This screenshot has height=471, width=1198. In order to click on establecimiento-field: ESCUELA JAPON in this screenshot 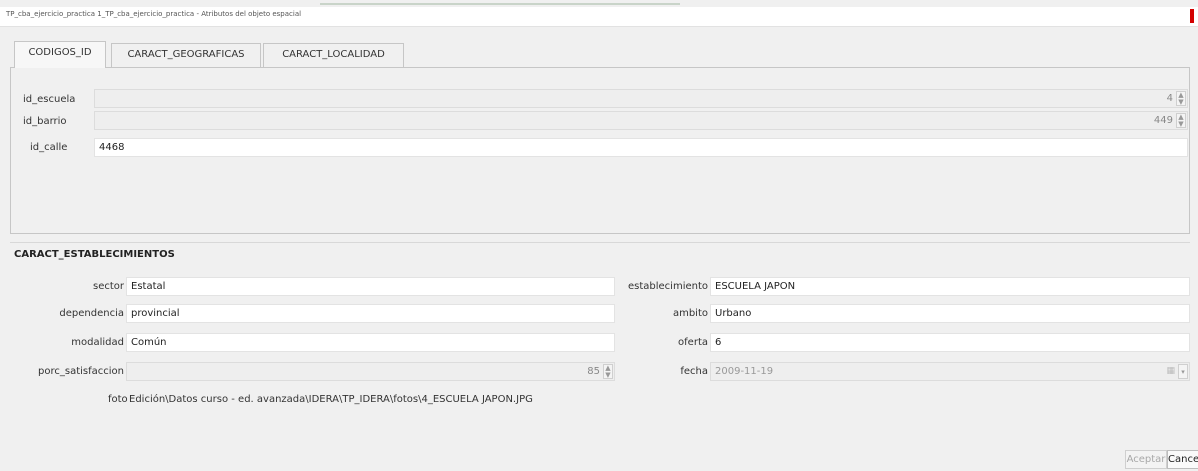, I will do `click(950, 286)`.